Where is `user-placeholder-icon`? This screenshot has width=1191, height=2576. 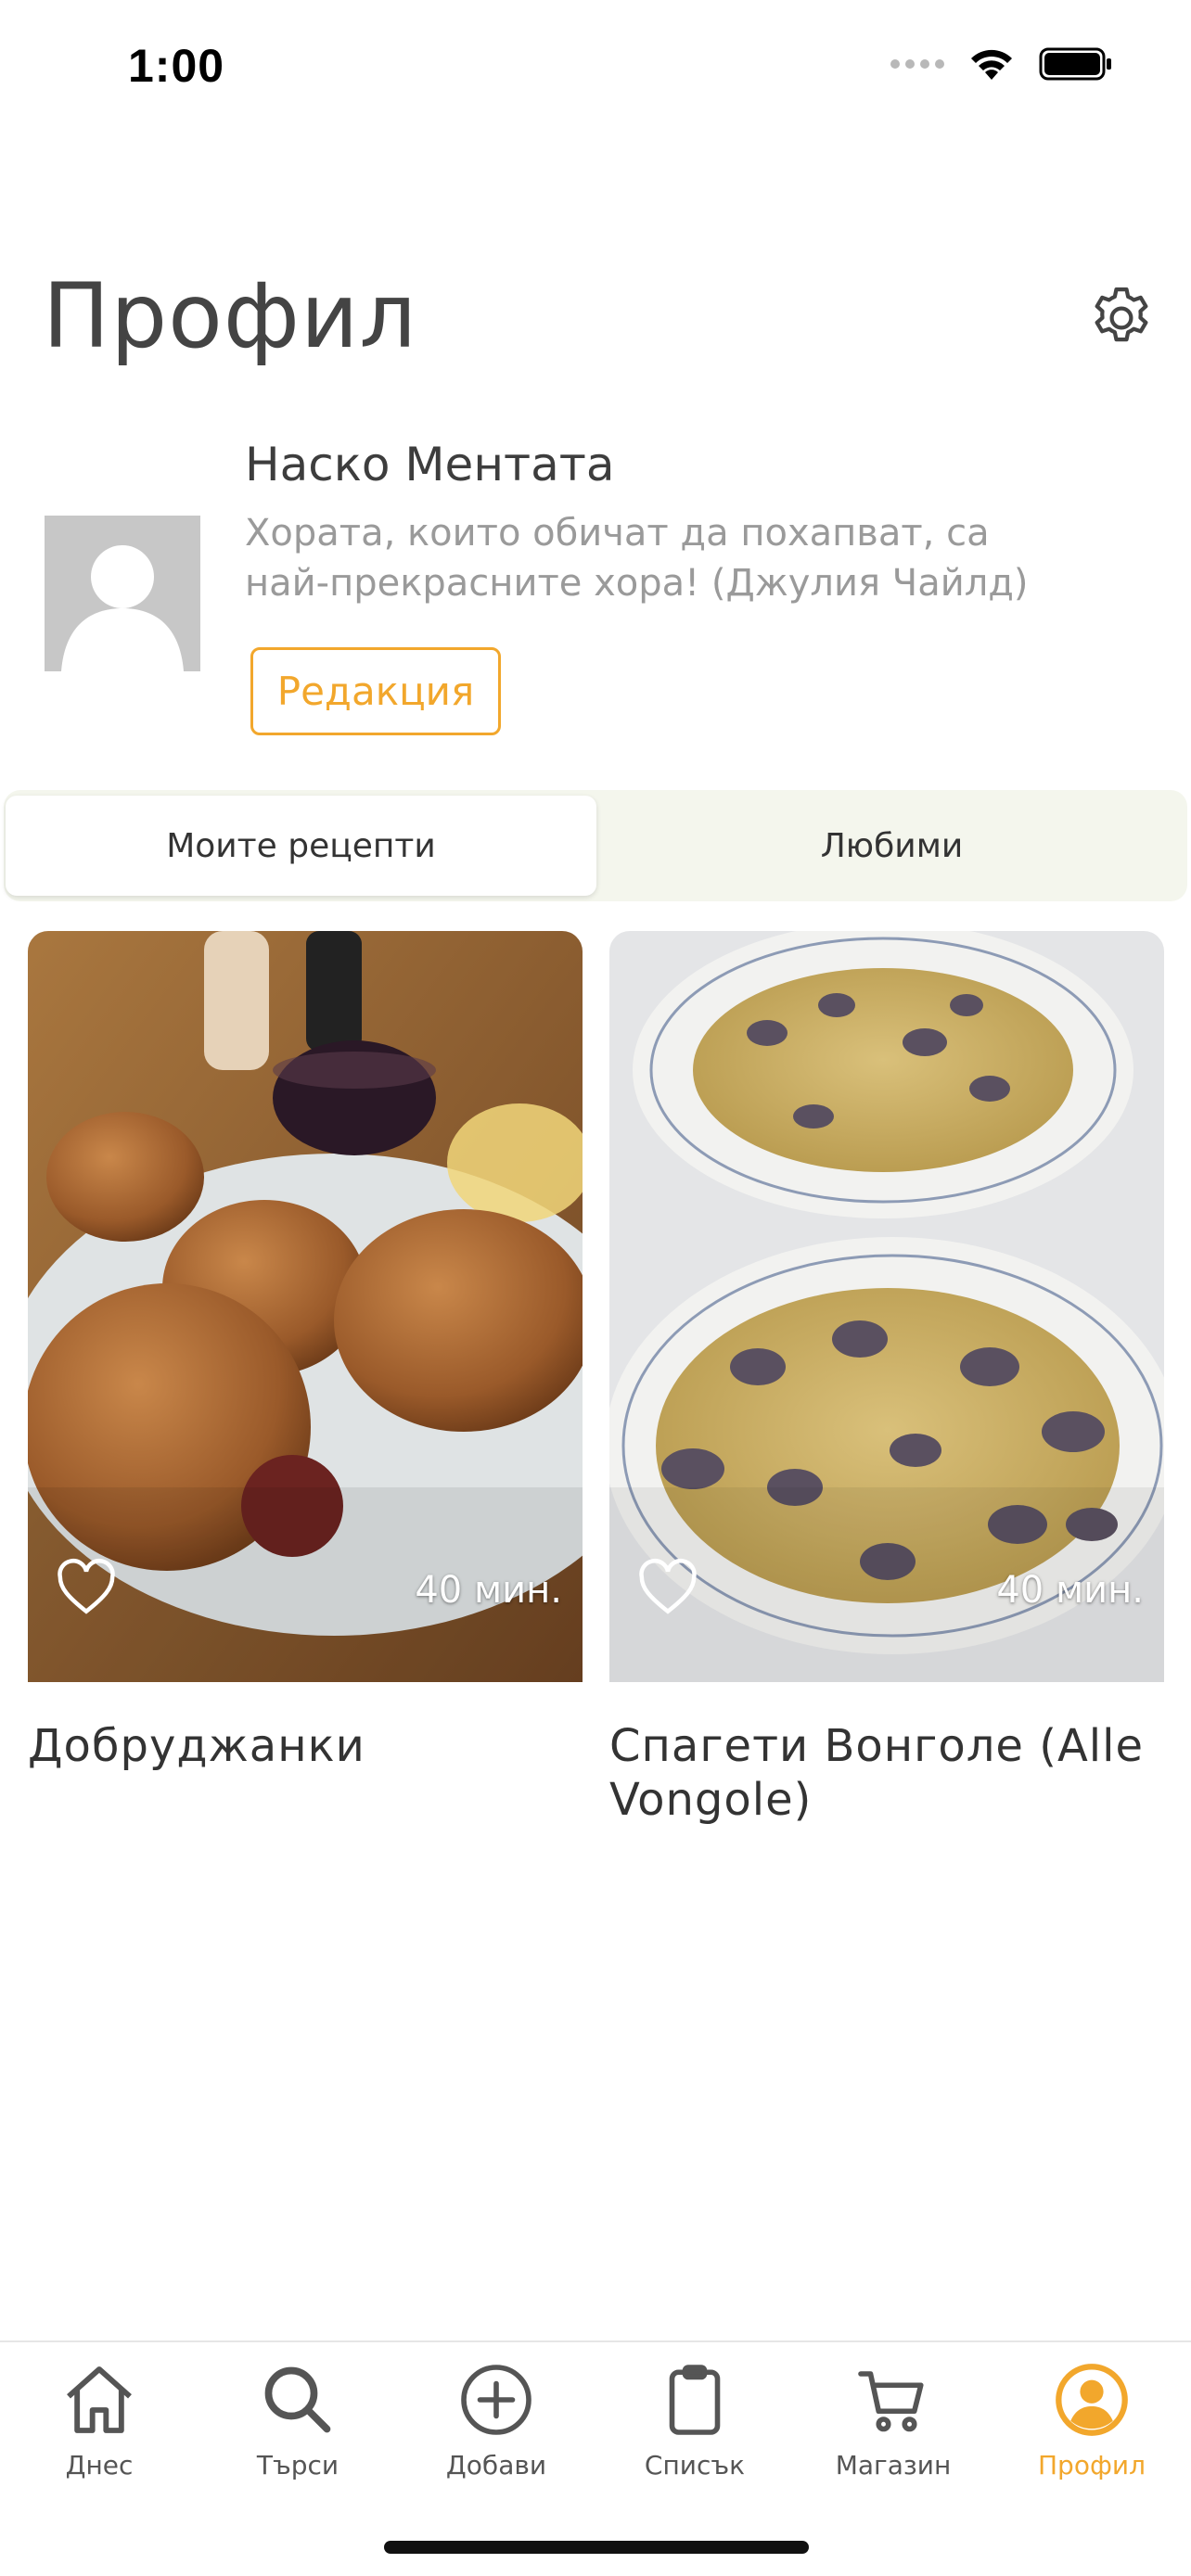
user-placeholder-icon is located at coordinates (122, 593).